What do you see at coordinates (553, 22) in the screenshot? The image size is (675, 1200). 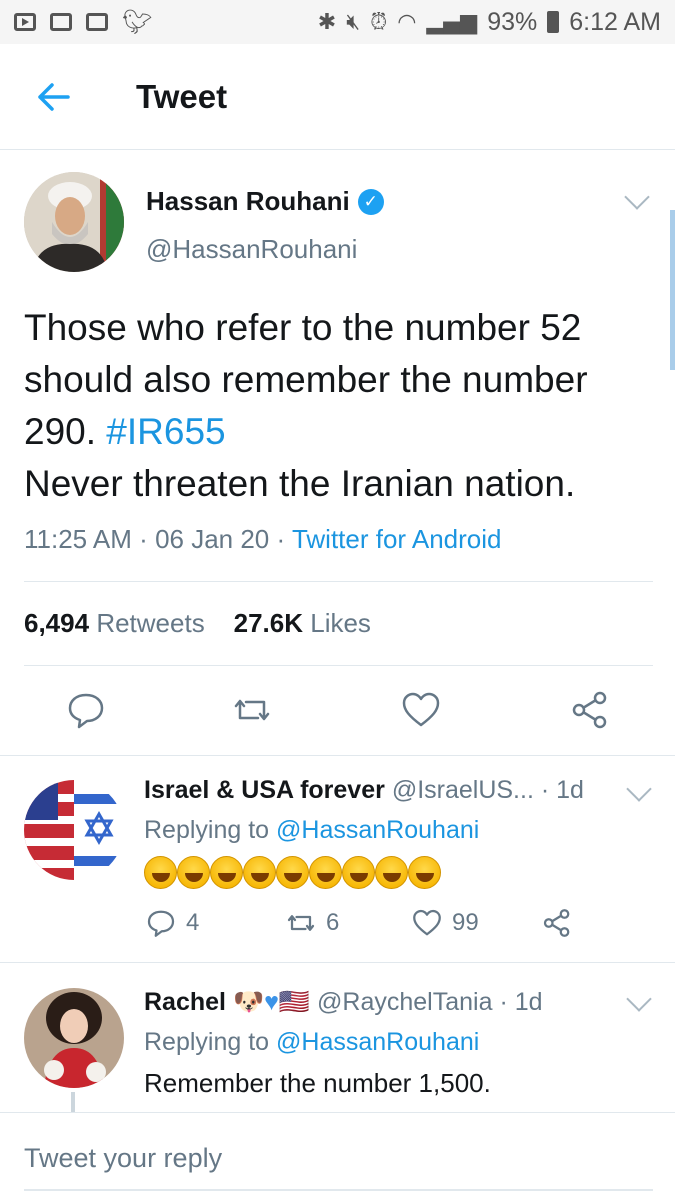 I see `battery-icon` at bounding box center [553, 22].